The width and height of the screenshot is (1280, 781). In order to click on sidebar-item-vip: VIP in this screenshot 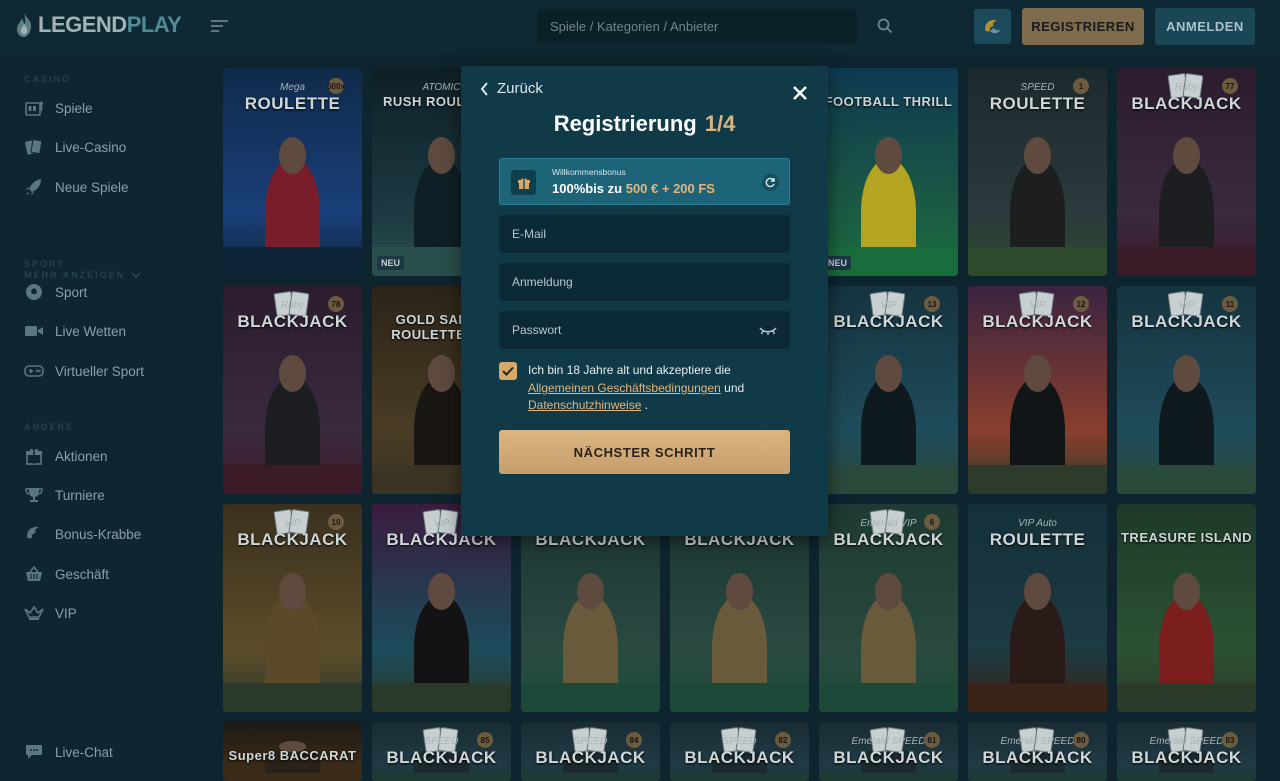, I will do `click(50, 613)`.